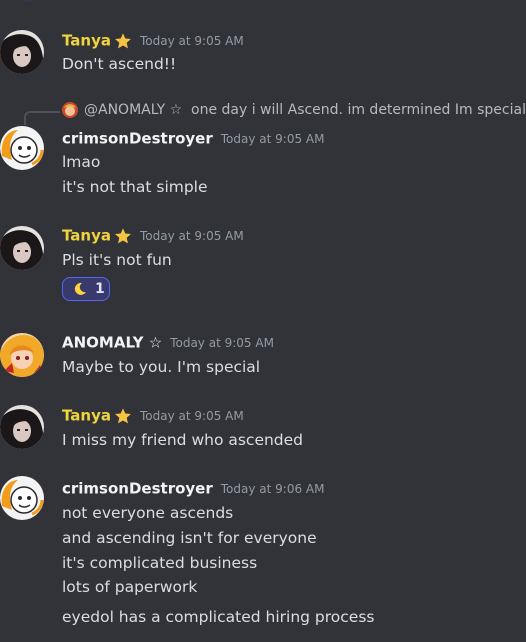  Describe the element at coordinates (119, 64) in the screenshot. I see `message-text: Don't ascend!!` at that location.